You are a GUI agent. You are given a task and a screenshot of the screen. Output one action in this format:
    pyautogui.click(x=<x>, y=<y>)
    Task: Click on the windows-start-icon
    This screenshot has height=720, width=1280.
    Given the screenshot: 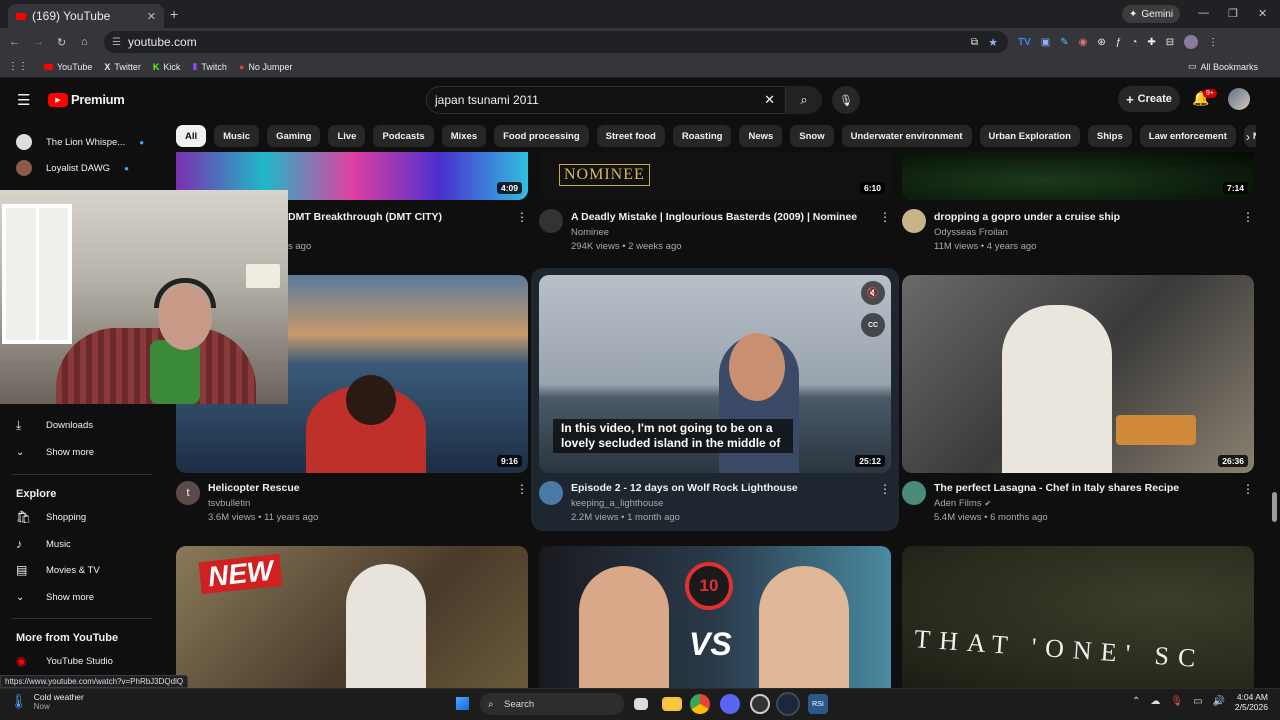 What is the action you would take?
    pyautogui.click(x=462, y=703)
    